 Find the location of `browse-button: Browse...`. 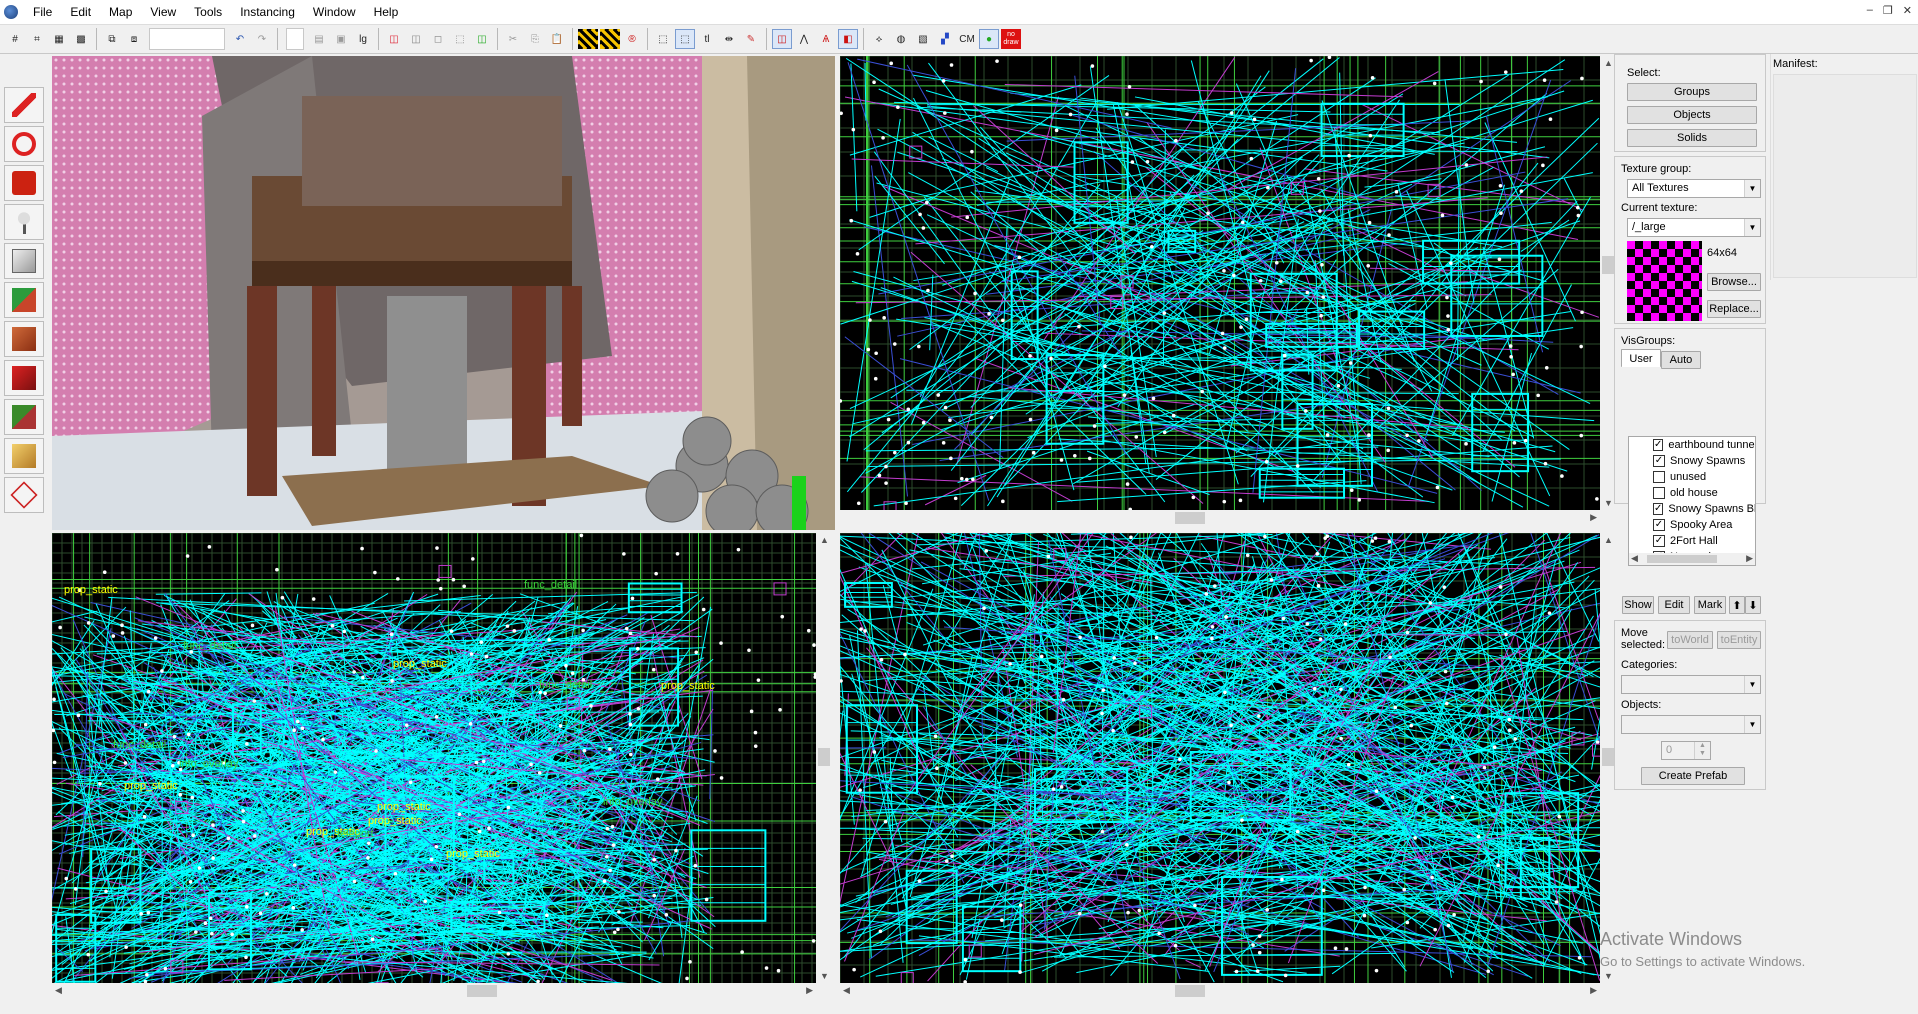

browse-button: Browse... is located at coordinates (1734, 282).